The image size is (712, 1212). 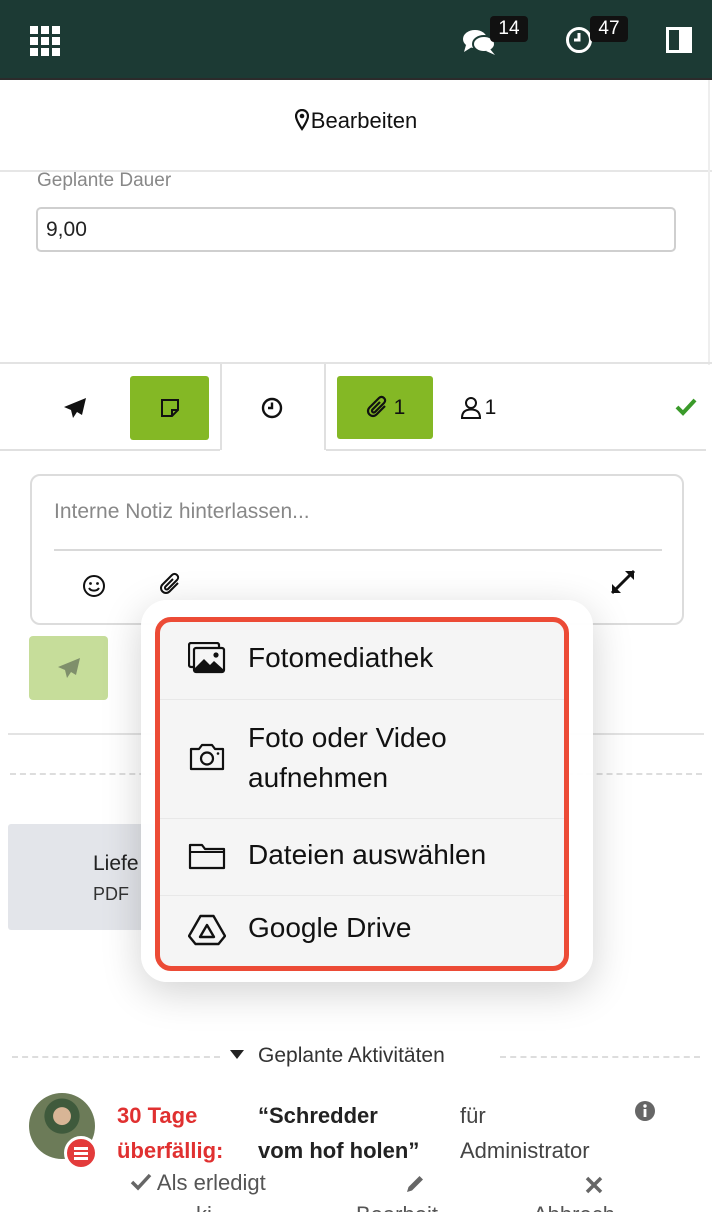 What do you see at coordinates (362, 759) in the screenshot?
I see `menu-item-camera: Foto oder Video aufnehmen` at bounding box center [362, 759].